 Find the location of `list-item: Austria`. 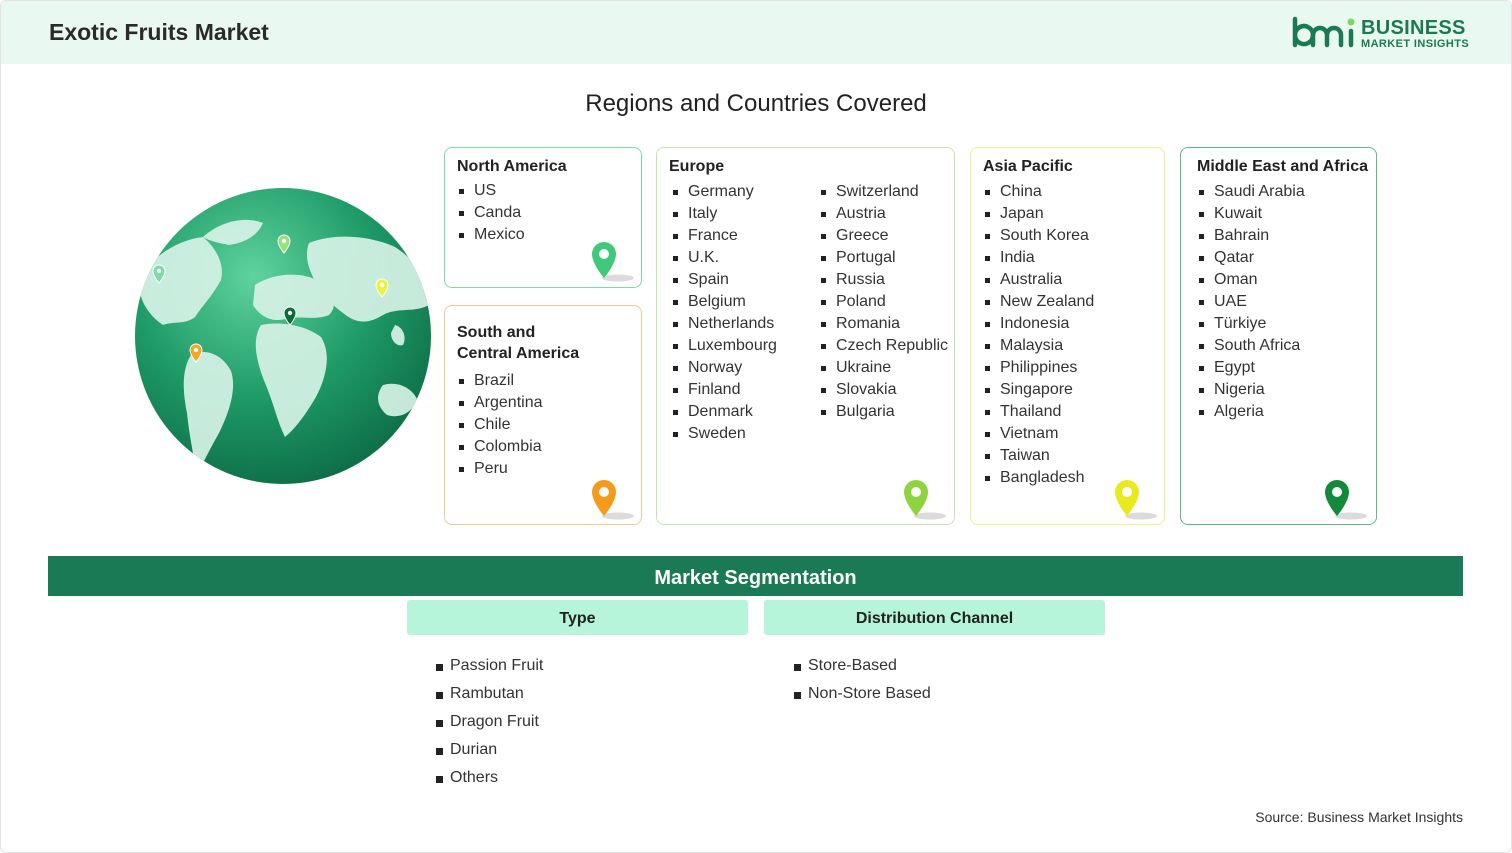

list-item: Austria is located at coordinates (883, 214).